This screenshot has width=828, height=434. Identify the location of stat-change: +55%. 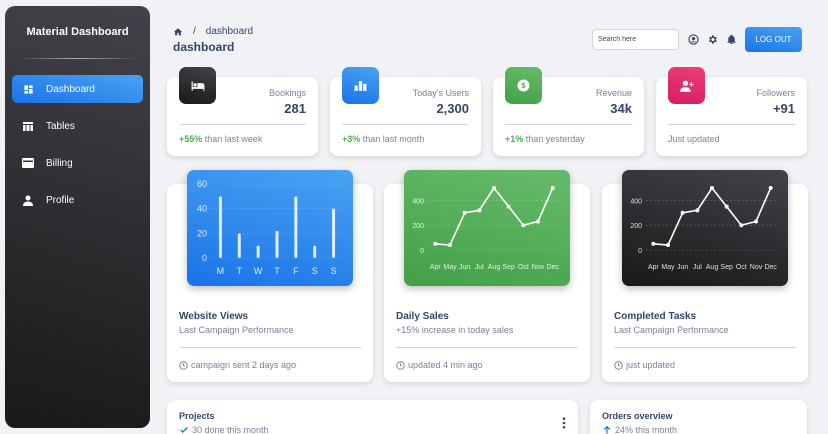
(191, 139).